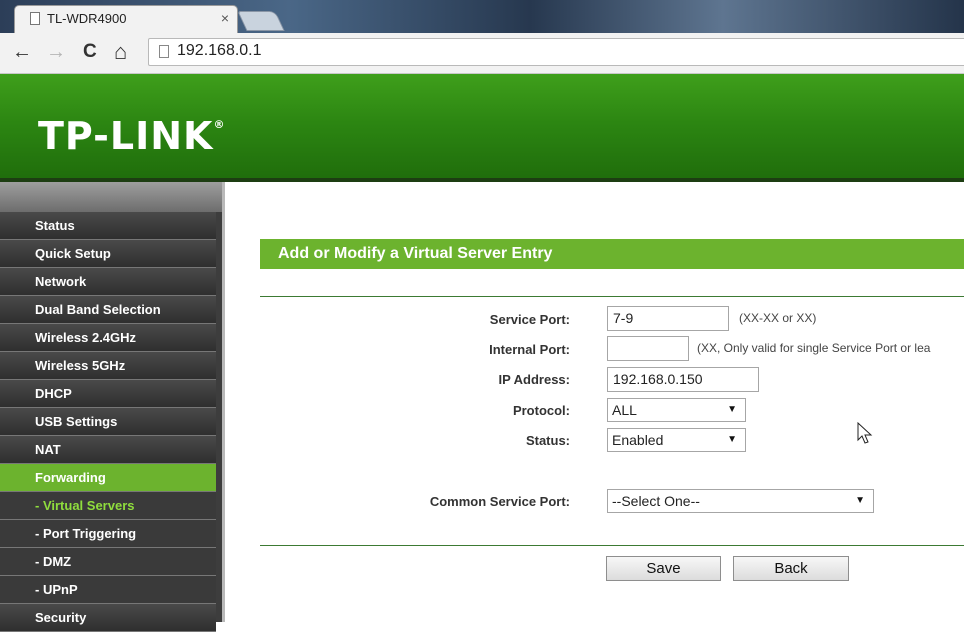 The image size is (964, 632). Describe the element at coordinates (108, 226) in the screenshot. I see `sidebar-item-status: Status` at that location.